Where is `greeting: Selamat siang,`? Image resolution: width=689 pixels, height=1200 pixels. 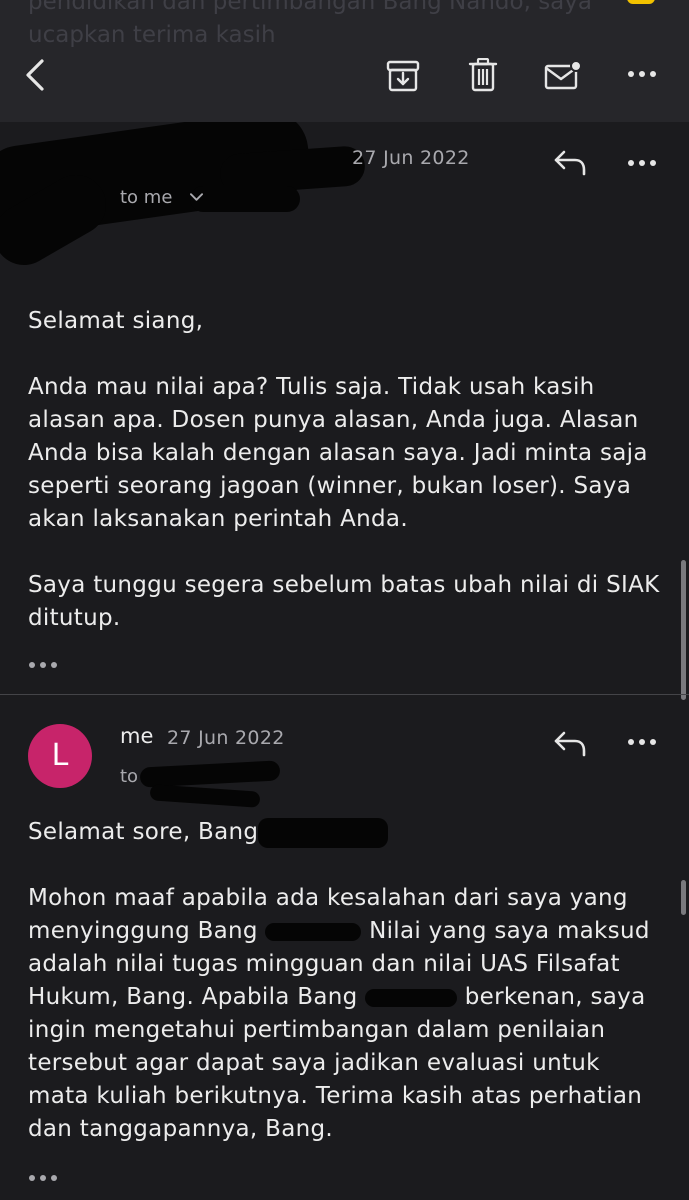 greeting: Selamat siang, is located at coordinates (116, 321).